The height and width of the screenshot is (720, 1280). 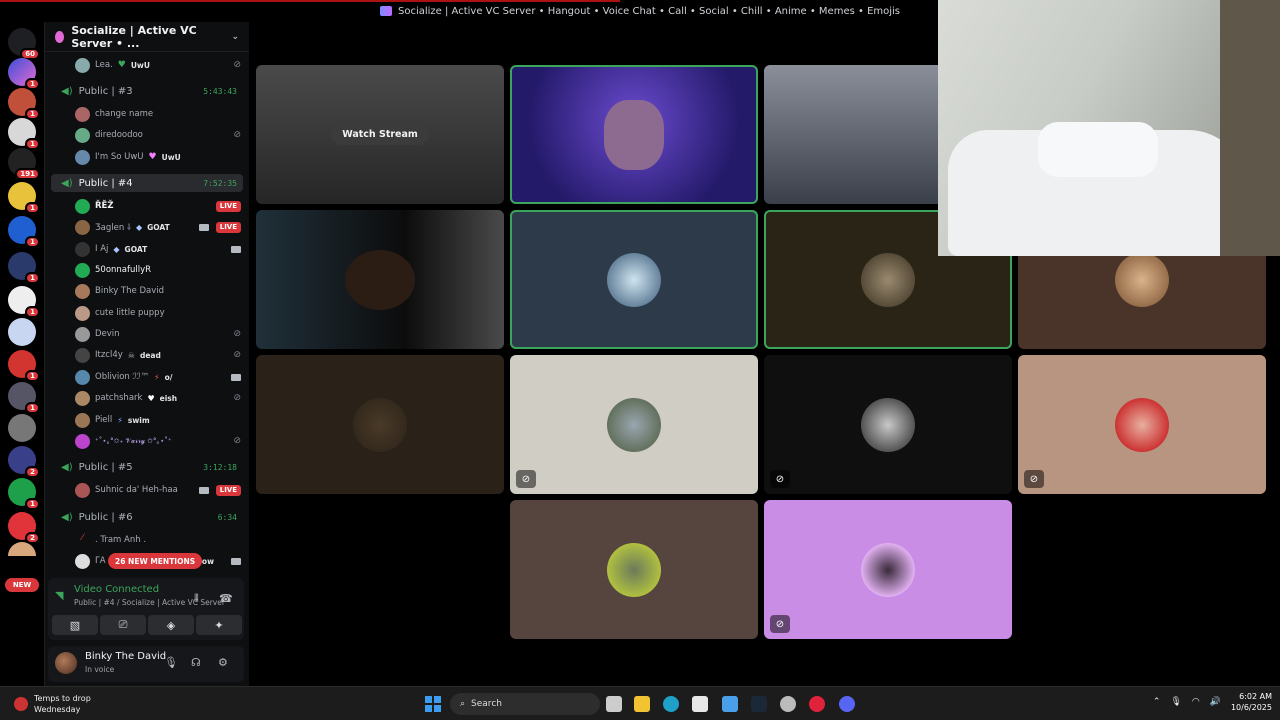 What do you see at coordinates (67, 91) in the screenshot?
I see `speaker-icon: ◀)` at bounding box center [67, 91].